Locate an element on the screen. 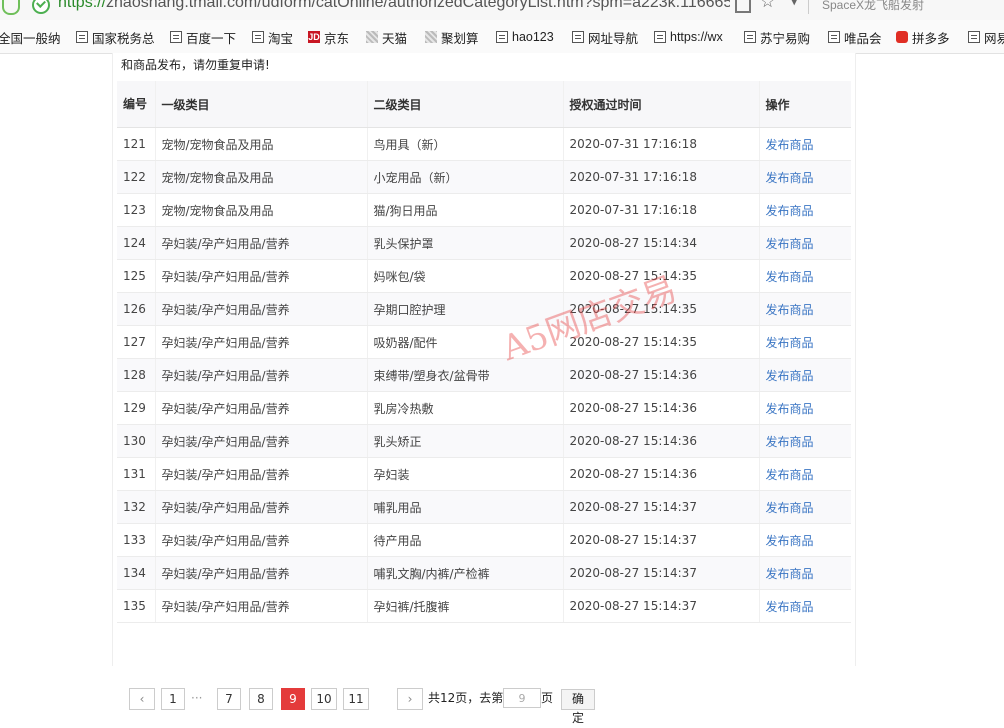  page-button: 10 is located at coordinates (324, 699).